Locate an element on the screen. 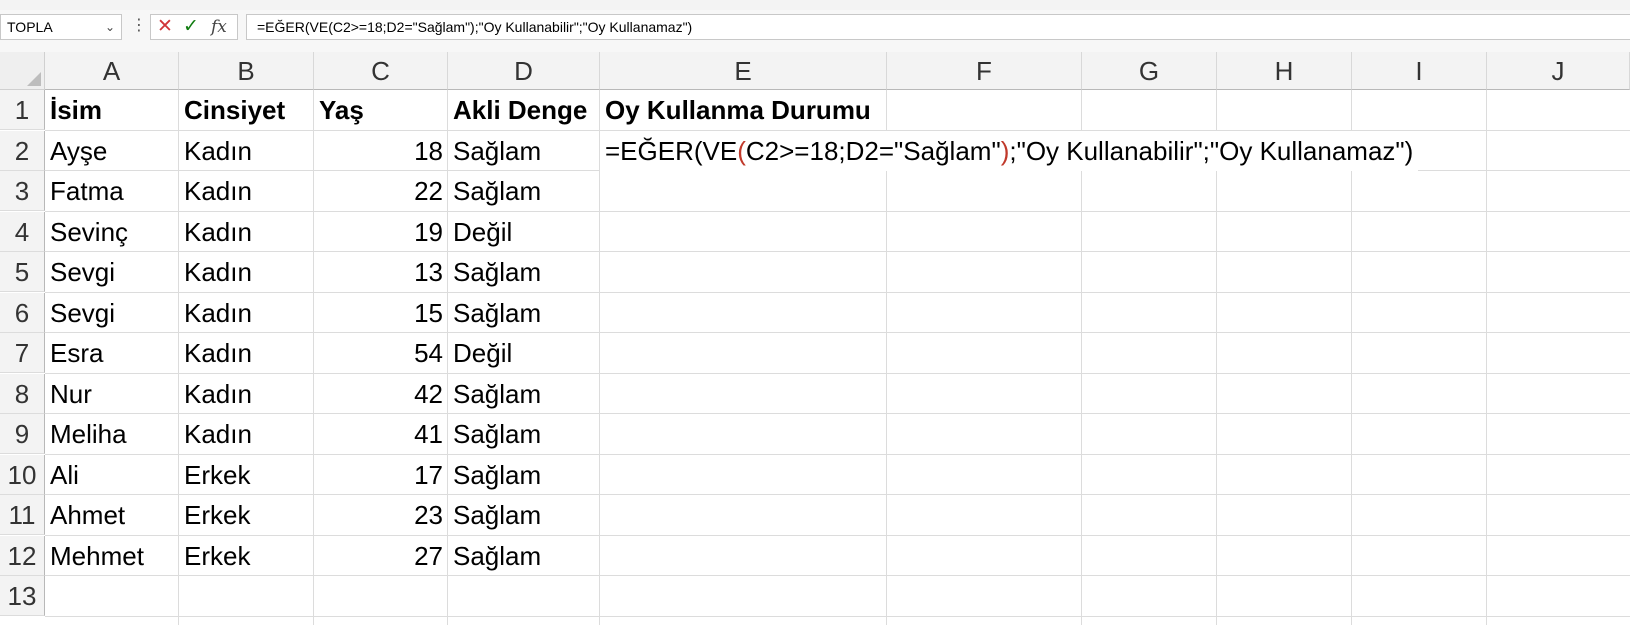 The width and height of the screenshot is (1630, 625). cell-d11: Sağlam is located at coordinates (524, 515).